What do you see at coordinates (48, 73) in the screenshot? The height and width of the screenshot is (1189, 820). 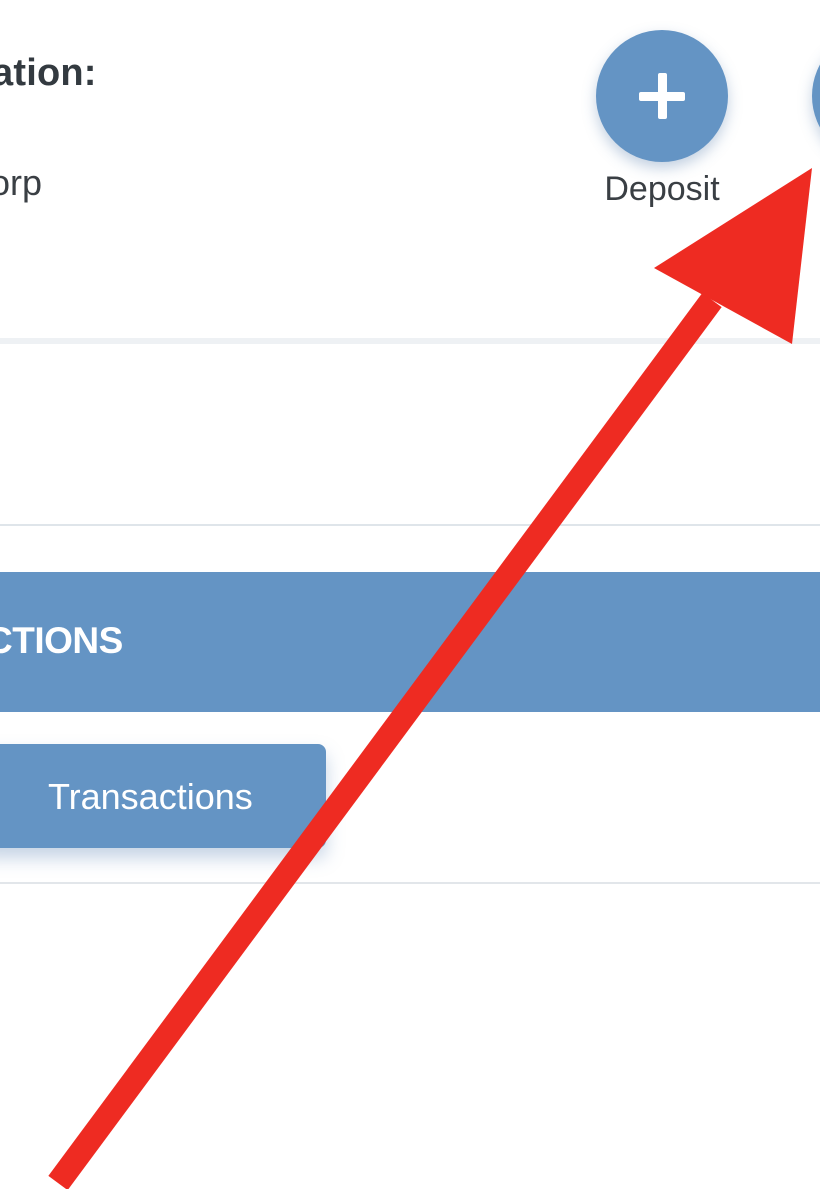 I see `info-label: ation:` at bounding box center [48, 73].